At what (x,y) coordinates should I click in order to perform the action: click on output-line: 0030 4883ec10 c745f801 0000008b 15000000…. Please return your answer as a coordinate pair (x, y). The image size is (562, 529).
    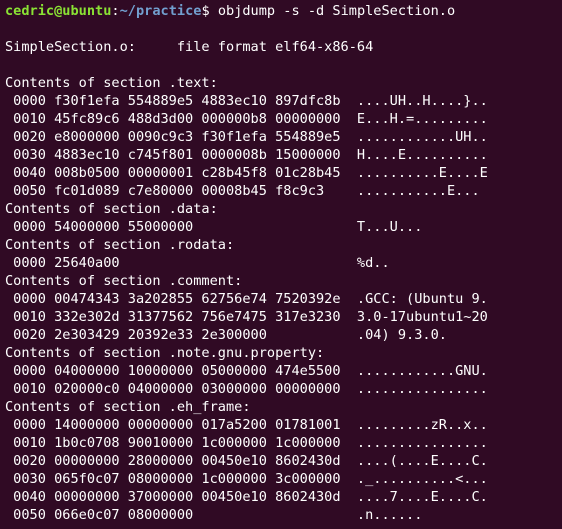
    Looking at the image, I should click on (246, 155).